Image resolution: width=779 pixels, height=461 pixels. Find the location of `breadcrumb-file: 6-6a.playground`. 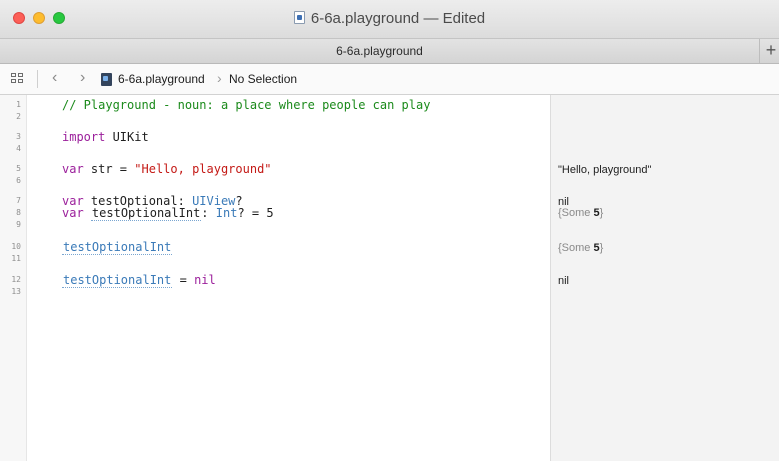

breadcrumb-file: 6-6a.playground is located at coordinates (161, 79).